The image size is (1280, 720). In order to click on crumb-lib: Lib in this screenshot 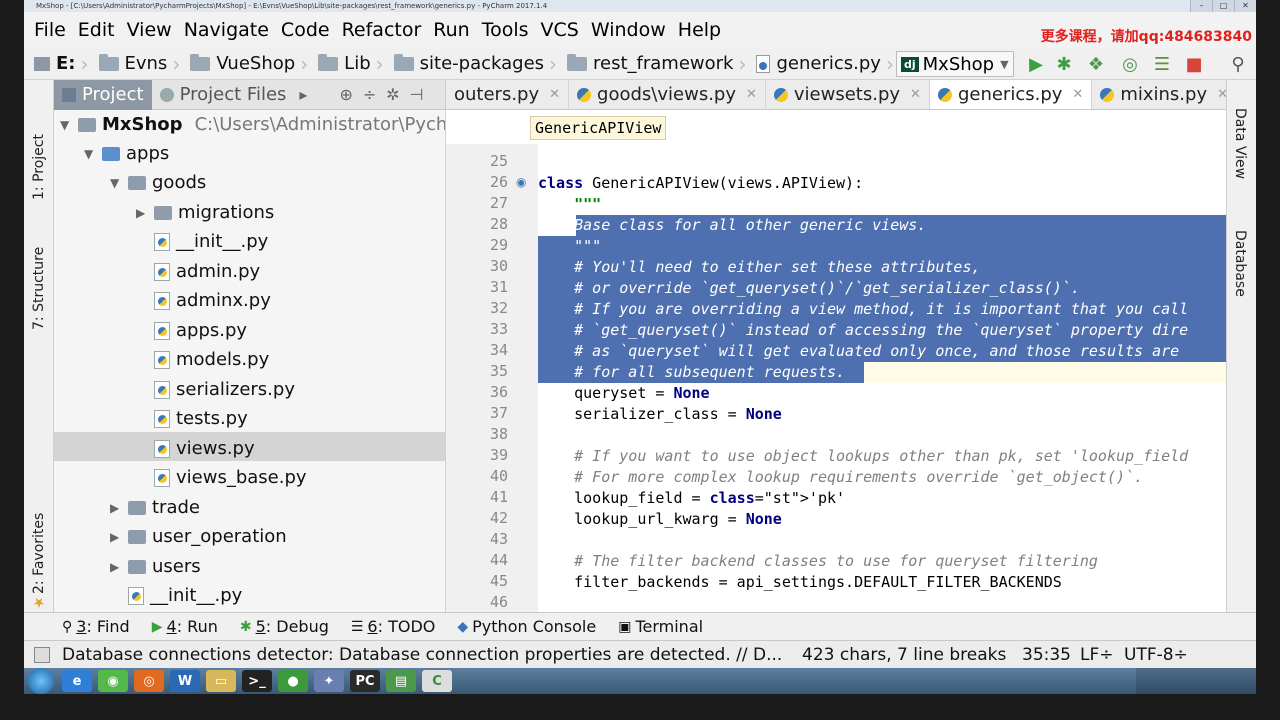, I will do `click(341, 63)`.